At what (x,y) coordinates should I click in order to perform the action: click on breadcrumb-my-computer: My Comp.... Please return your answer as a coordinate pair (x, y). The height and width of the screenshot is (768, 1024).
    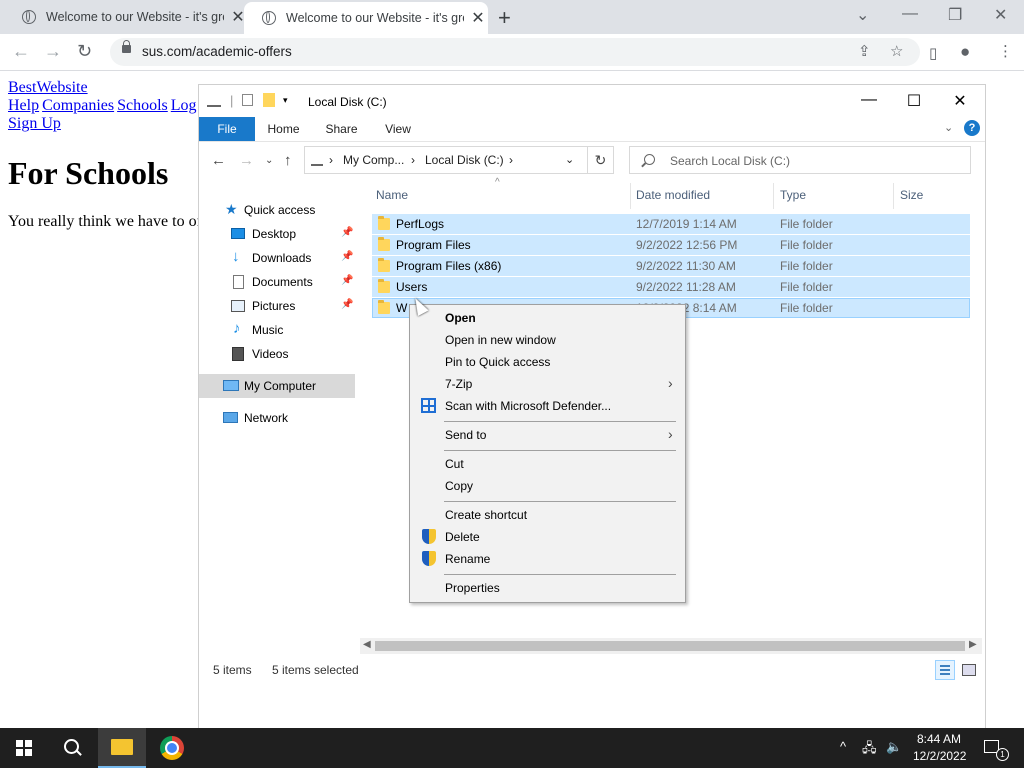
    Looking at the image, I should click on (373, 160).